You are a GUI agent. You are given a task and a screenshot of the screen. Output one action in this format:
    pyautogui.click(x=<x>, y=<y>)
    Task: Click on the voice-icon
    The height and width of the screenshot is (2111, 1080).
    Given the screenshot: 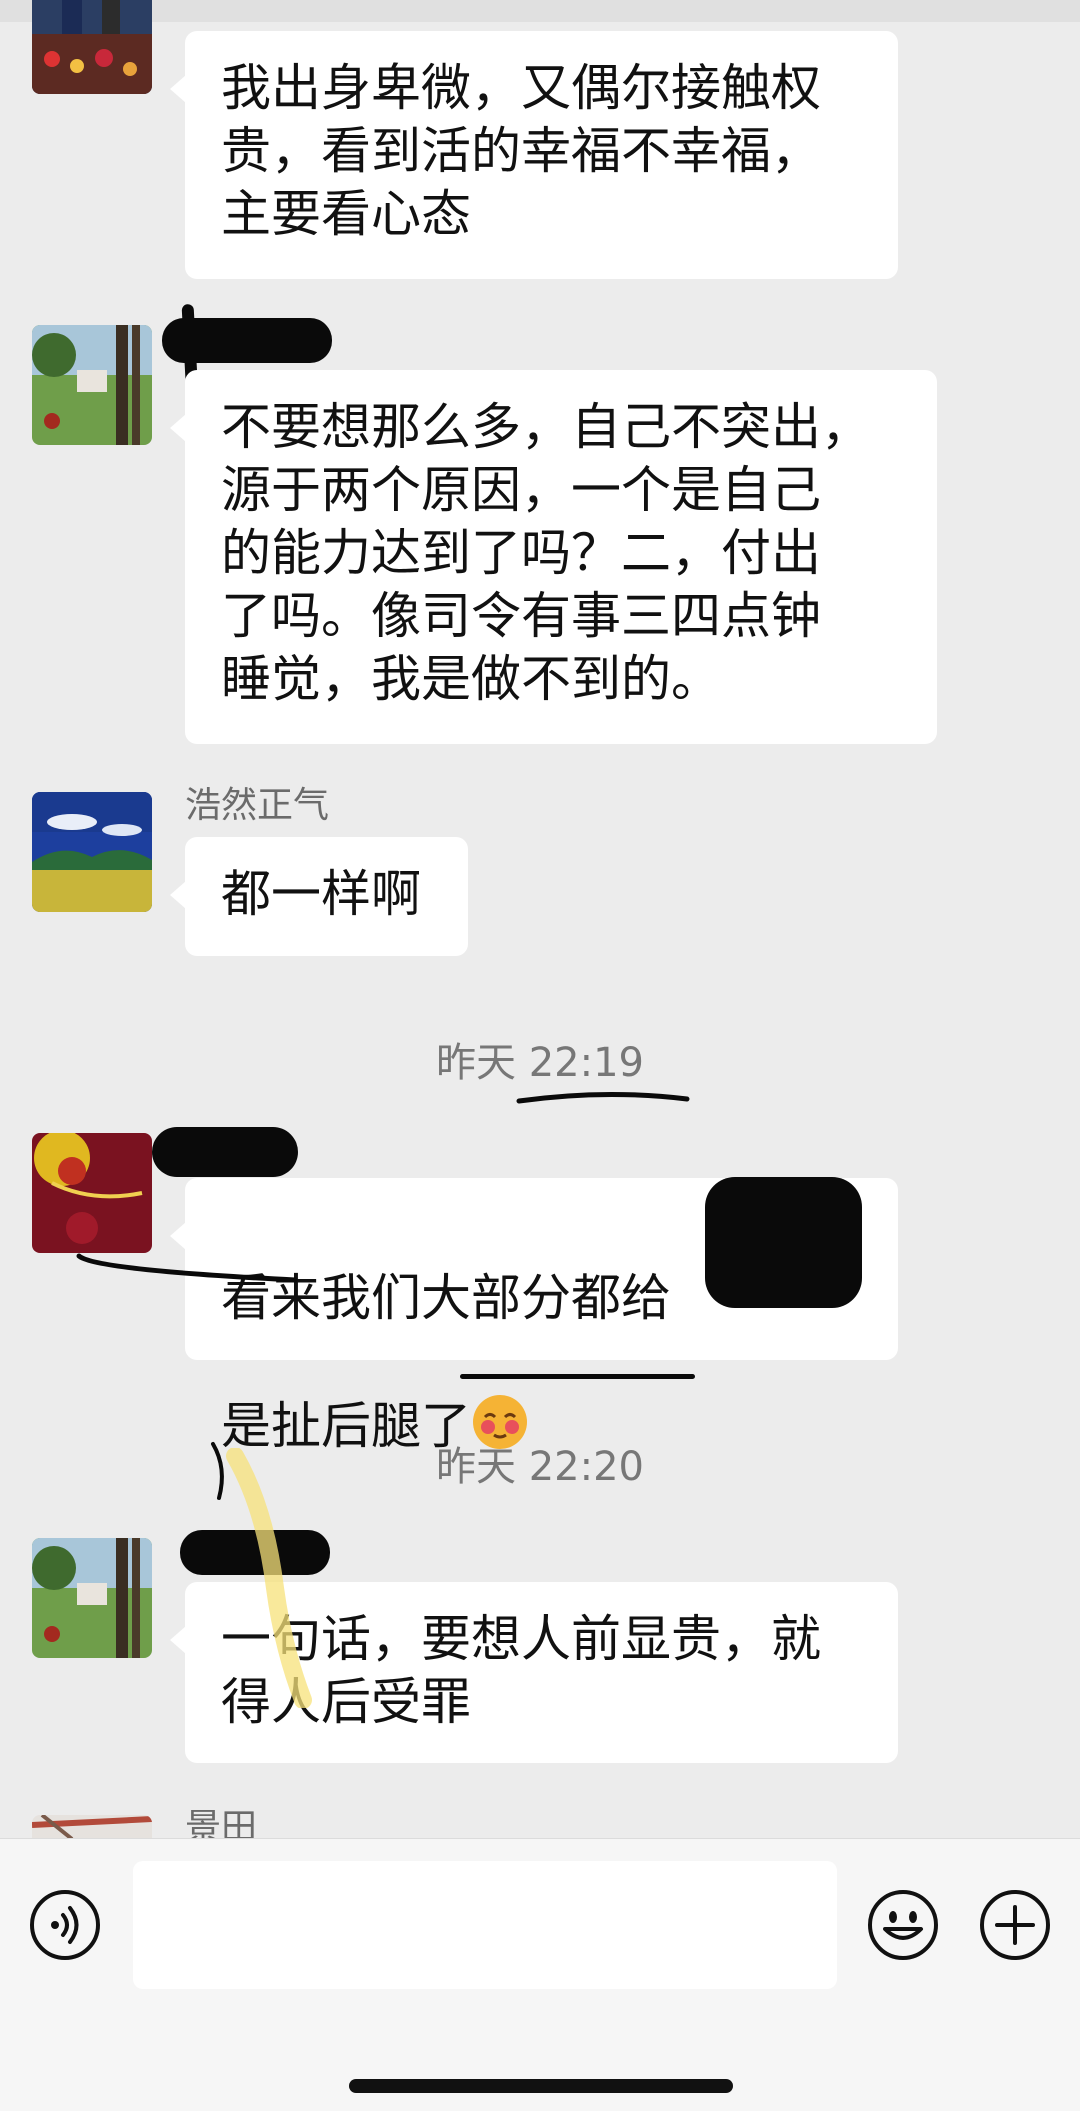 What is the action you would take?
    pyautogui.click(x=65, y=1925)
    